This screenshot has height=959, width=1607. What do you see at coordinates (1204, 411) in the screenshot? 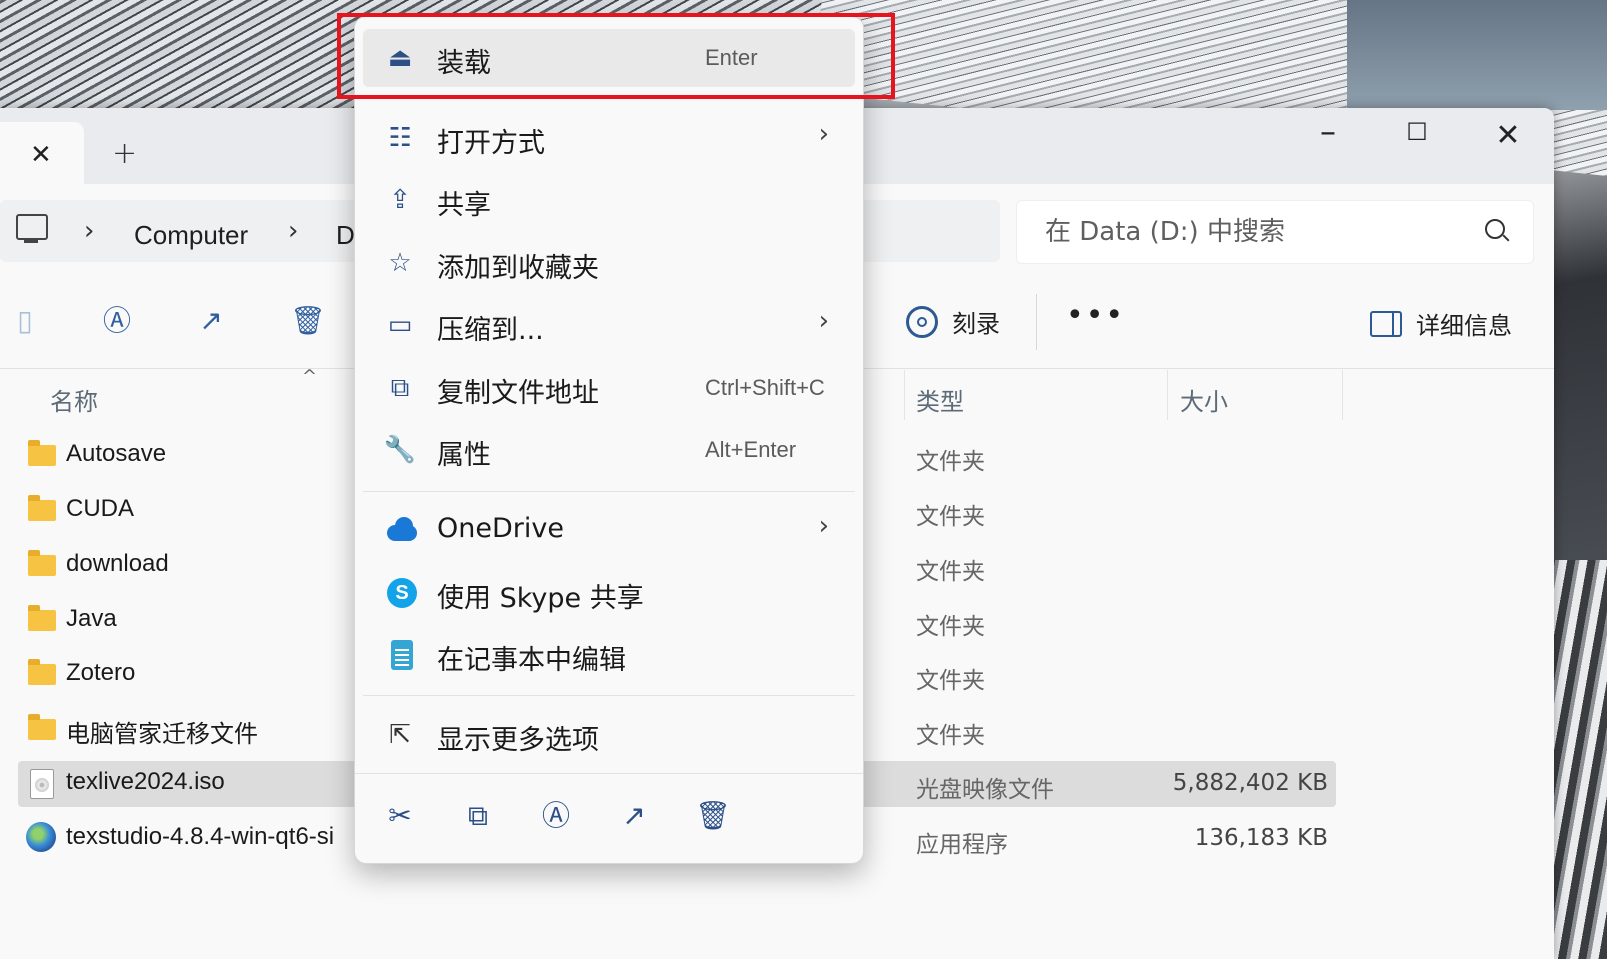
I see `column-header-size: 大小` at bounding box center [1204, 411].